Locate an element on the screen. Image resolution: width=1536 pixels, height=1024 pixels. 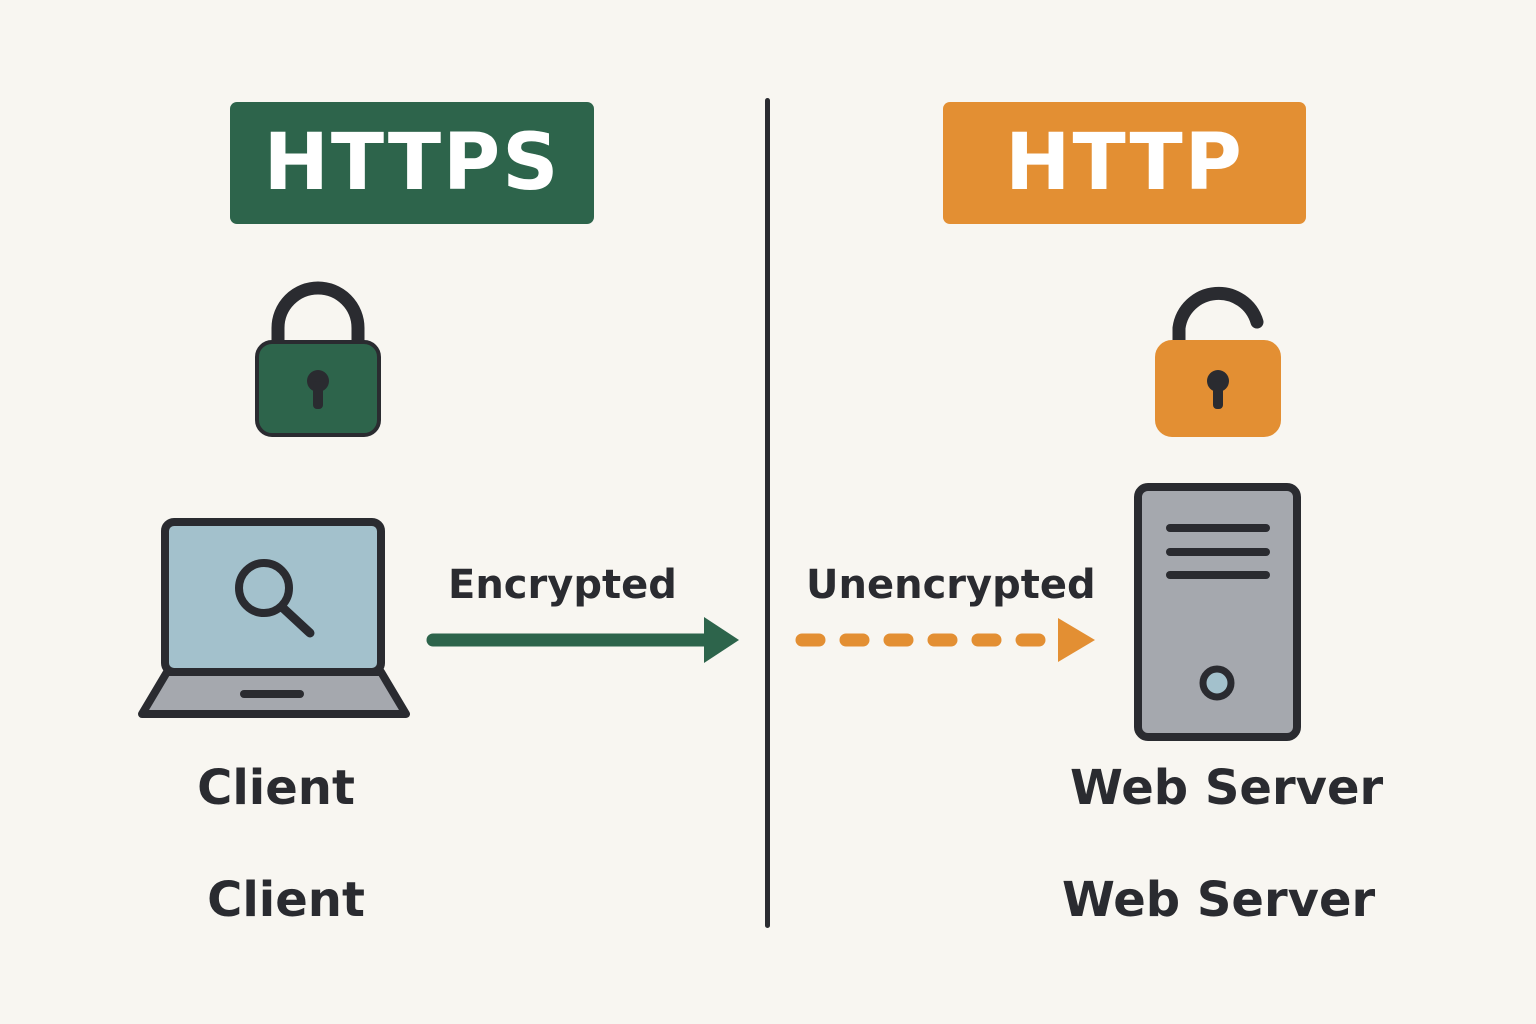
divider-line is located at coordinates (767, 513).